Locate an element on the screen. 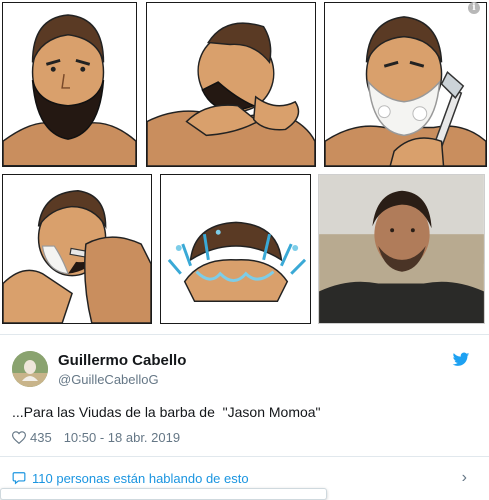 The height and width of the screenshot is (500, 489). tweet-meta: 435 10:50 - 18 abr. 2019 is located at coordinates (96, 437).